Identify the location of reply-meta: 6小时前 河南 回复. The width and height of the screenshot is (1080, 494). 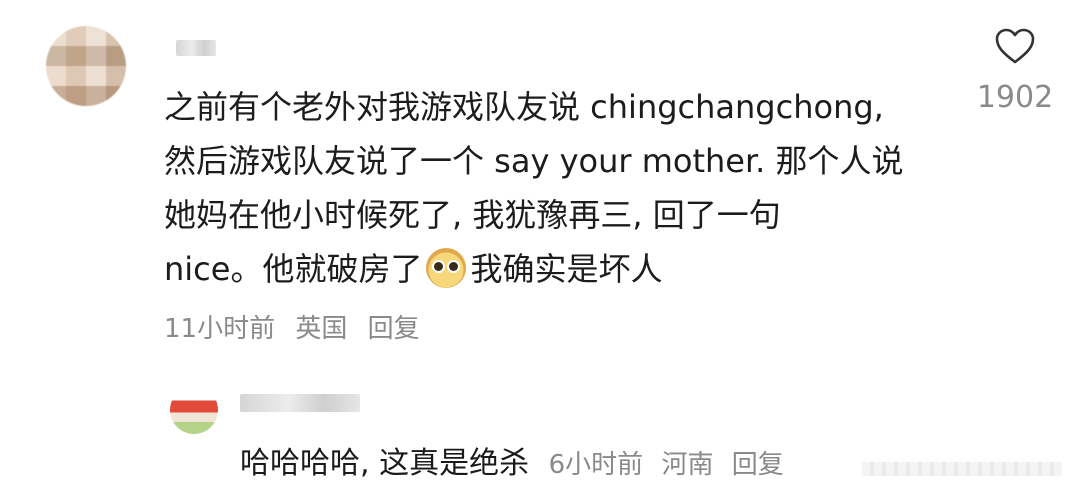
(671, 465).